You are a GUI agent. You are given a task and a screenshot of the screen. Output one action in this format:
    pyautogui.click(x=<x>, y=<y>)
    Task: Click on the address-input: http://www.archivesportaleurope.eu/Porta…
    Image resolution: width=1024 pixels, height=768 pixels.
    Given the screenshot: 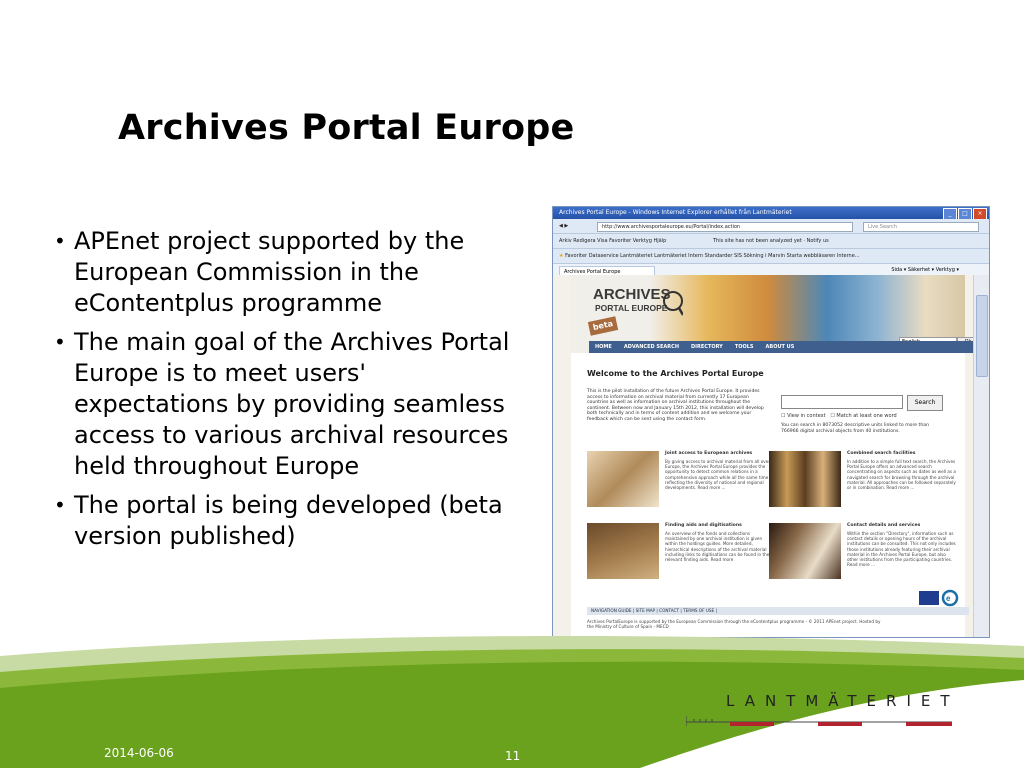 What is the action you would take?
    pyautogui.click(x=725, y=227)
    